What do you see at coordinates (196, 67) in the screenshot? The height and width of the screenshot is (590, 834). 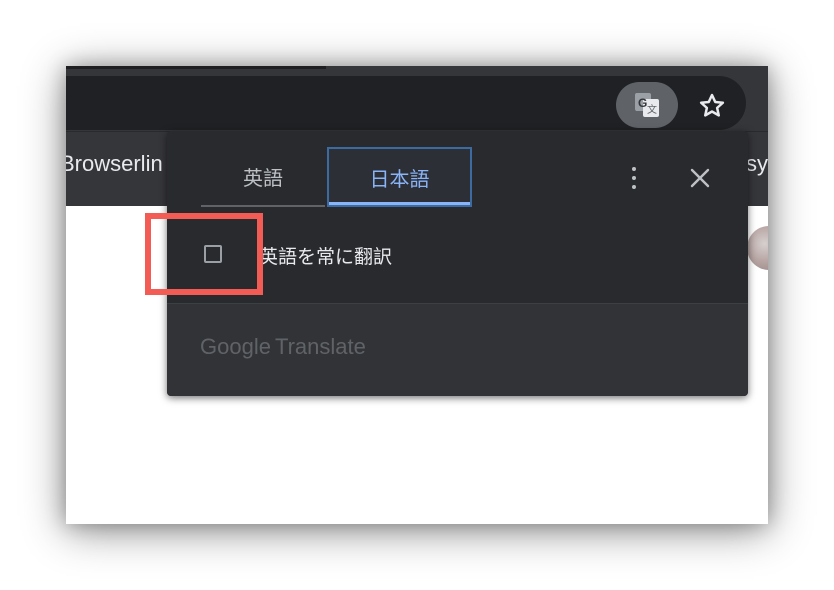 I see `tab-strip-edge` at bounding box center [196, 67].